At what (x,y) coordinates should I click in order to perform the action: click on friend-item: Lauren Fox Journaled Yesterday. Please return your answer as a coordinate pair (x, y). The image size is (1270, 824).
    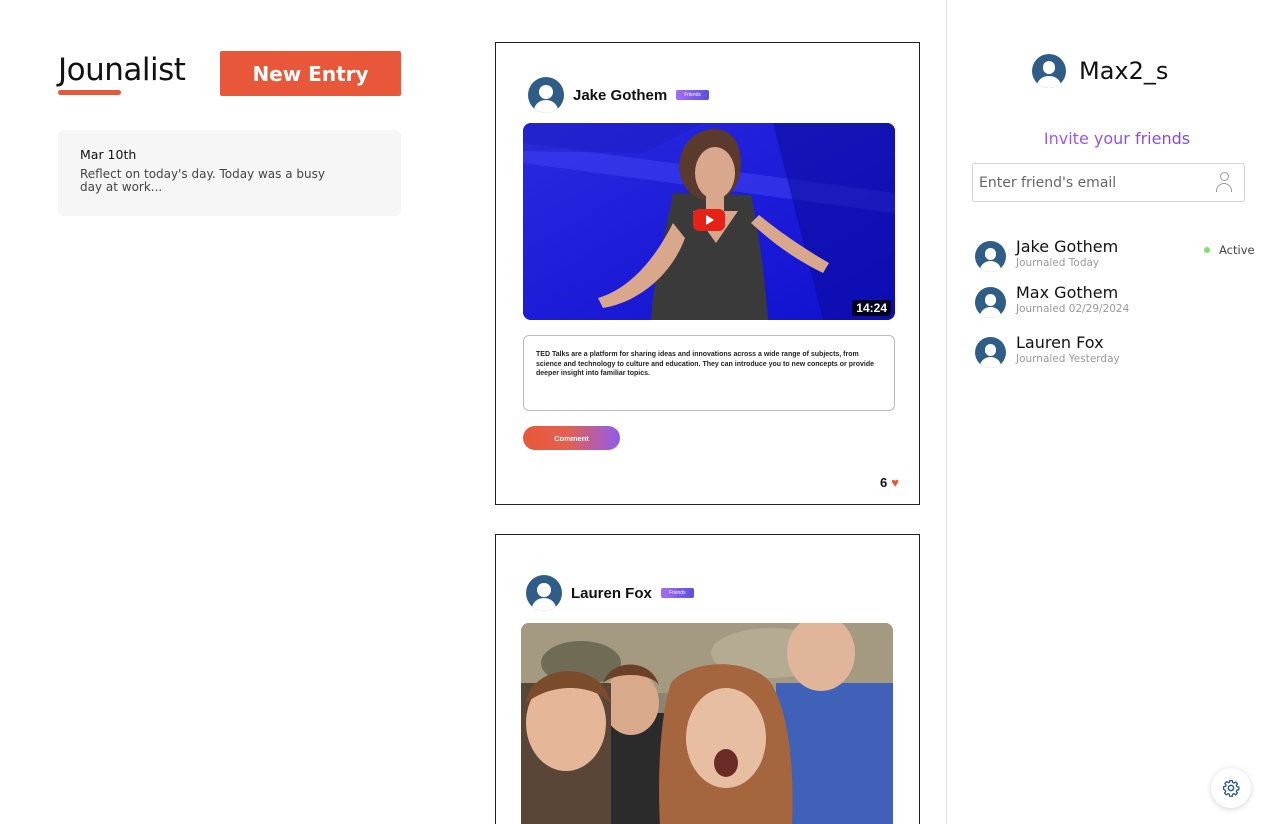
    Looking at the image, I should click on (1047, 351).